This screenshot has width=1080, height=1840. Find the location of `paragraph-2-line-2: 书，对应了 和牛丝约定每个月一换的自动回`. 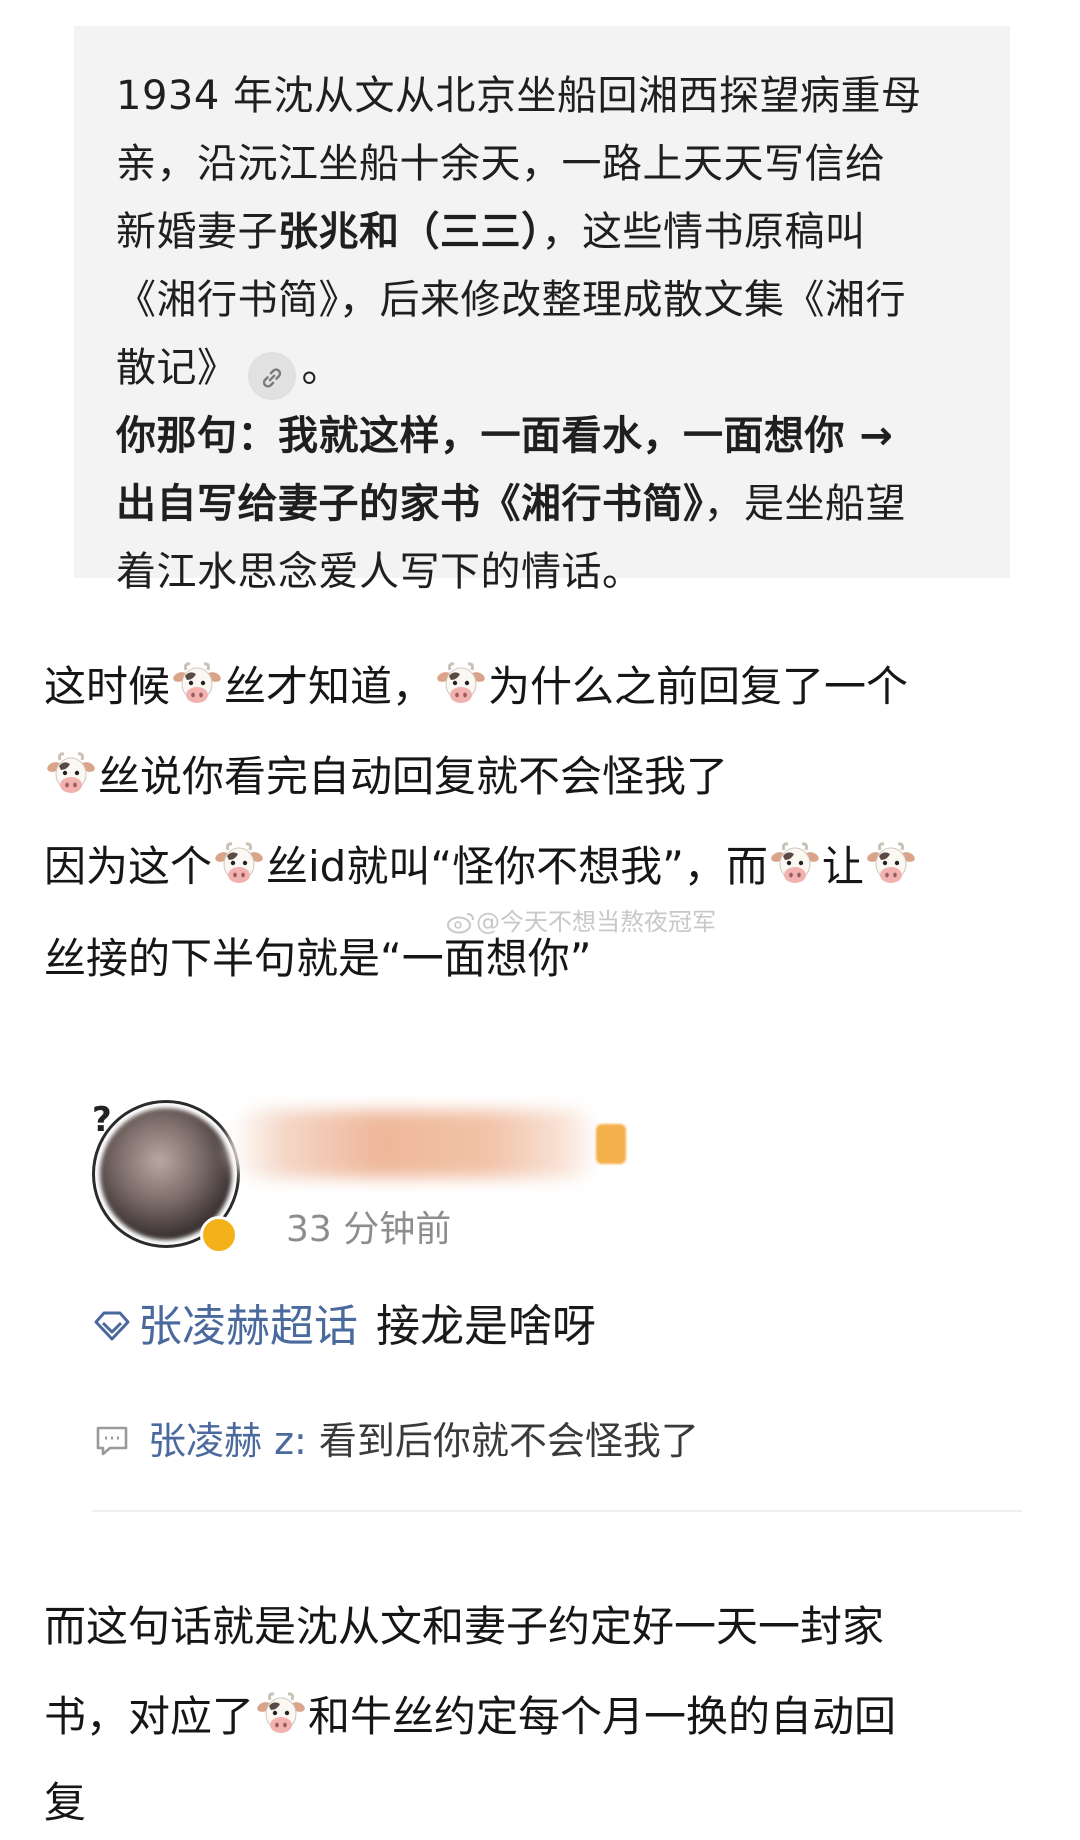

paragraph-2-line-2: 书，对应了 和牛丝约定每个月一换的自动回 is located at coordinates (544, 1717).